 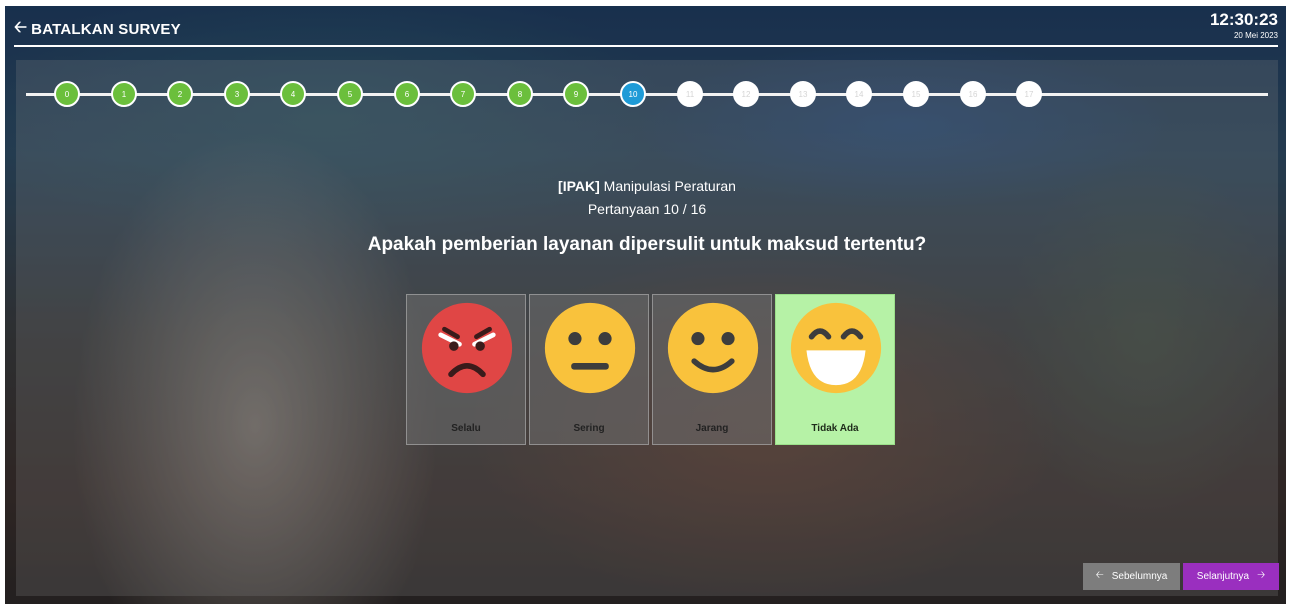 I want to click on step-16: 16, so click(x=973, y=94).